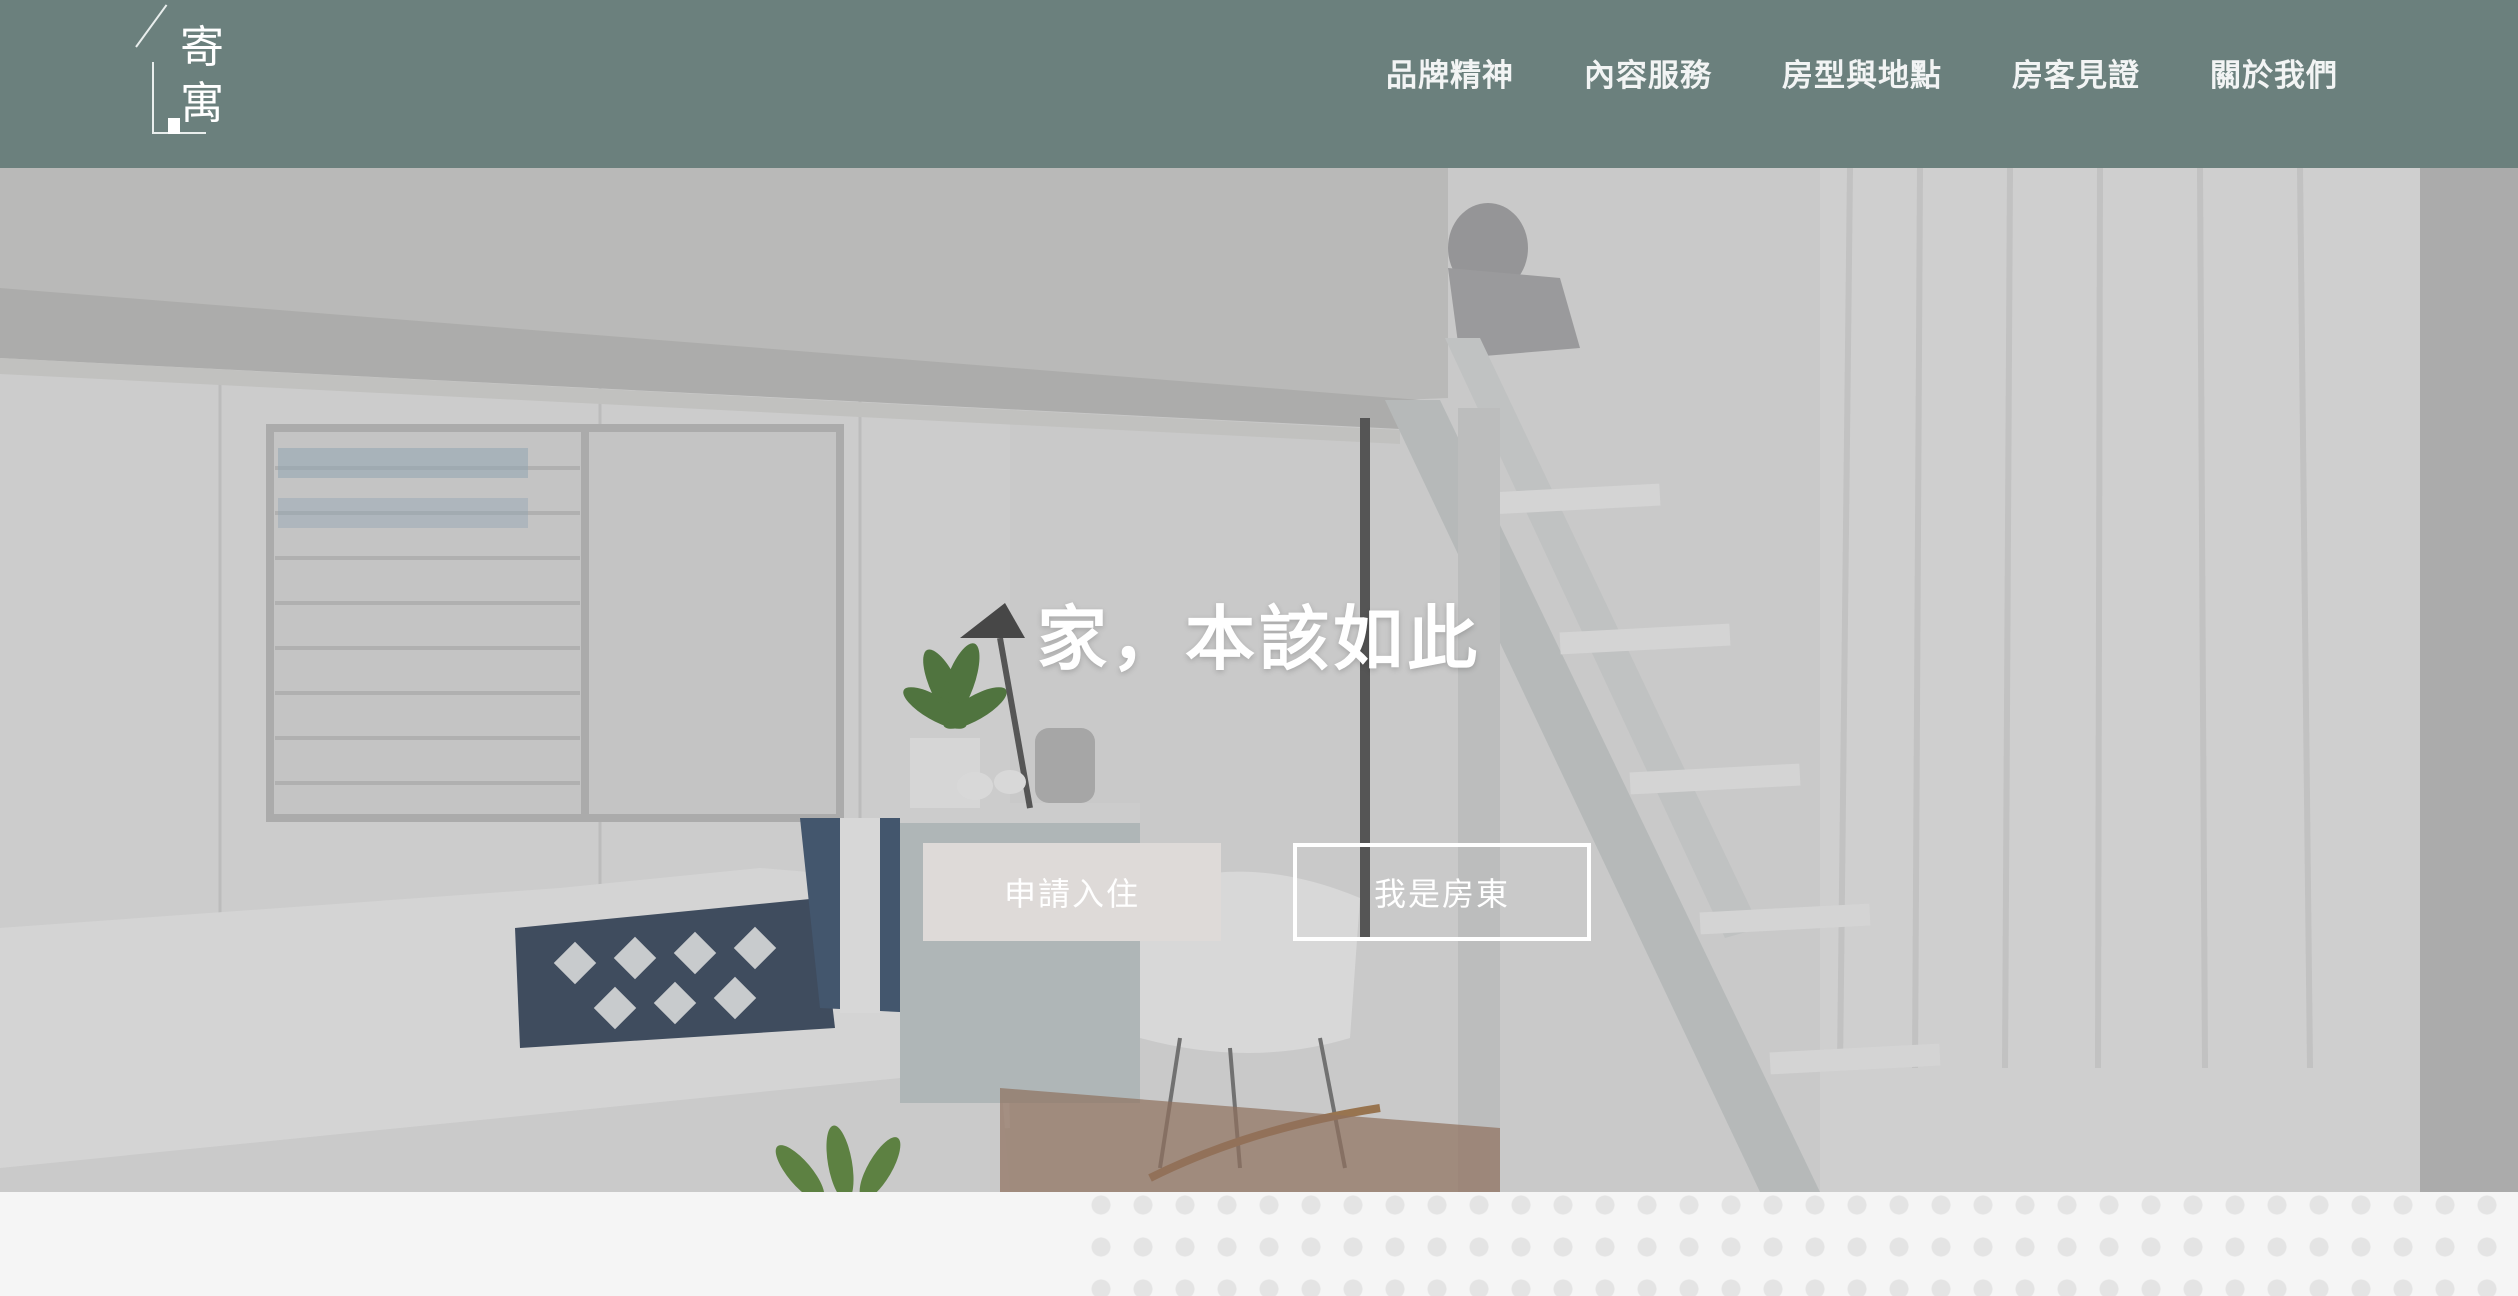 The image size is (2518, 1296). I want to click on logo: 寄 寓, so click(182, 72).